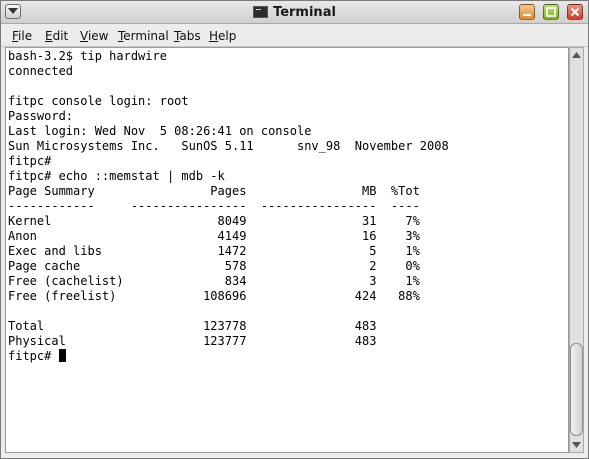 Image resolution: width=589 pixels, height=459 pixels. What do you see at coordinates (214, 236) in the screenshot?
I see `terminal-line: Anon 4149 16 3%` at bounding box center [214, 236].